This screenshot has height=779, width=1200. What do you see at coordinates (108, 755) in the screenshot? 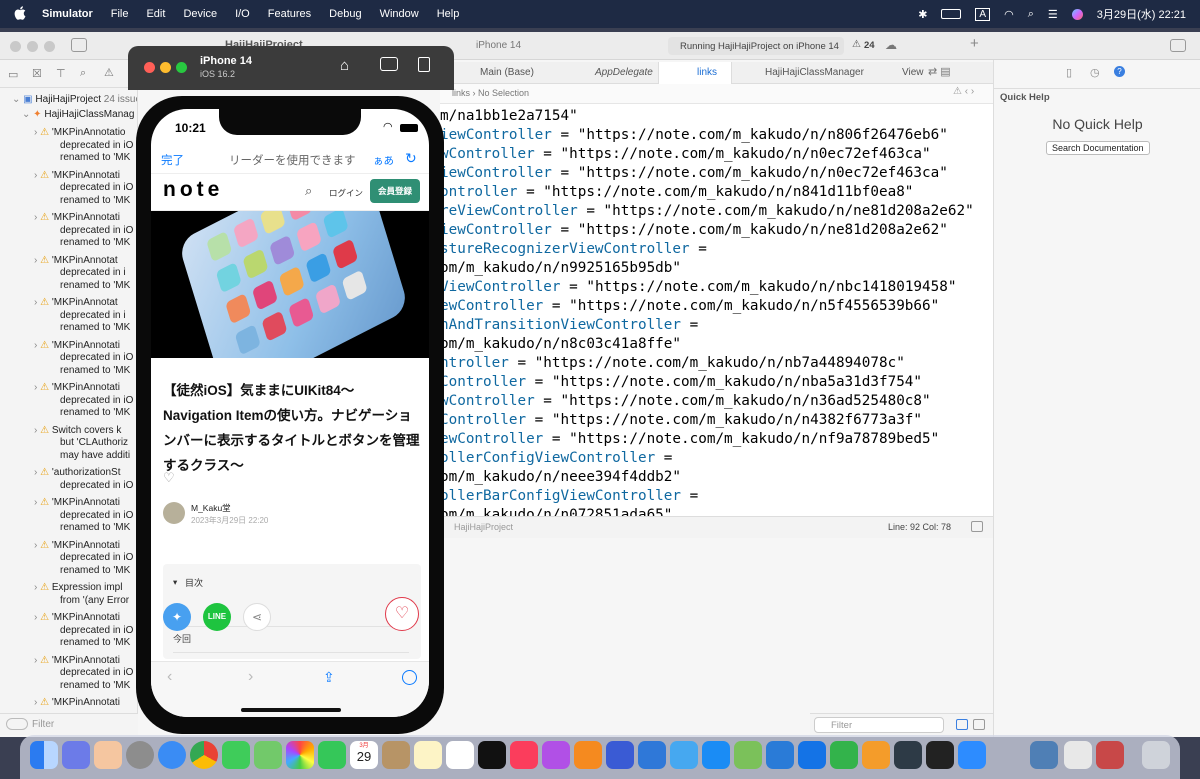
I see `notepad-icon` at bounding box center [108, 755].